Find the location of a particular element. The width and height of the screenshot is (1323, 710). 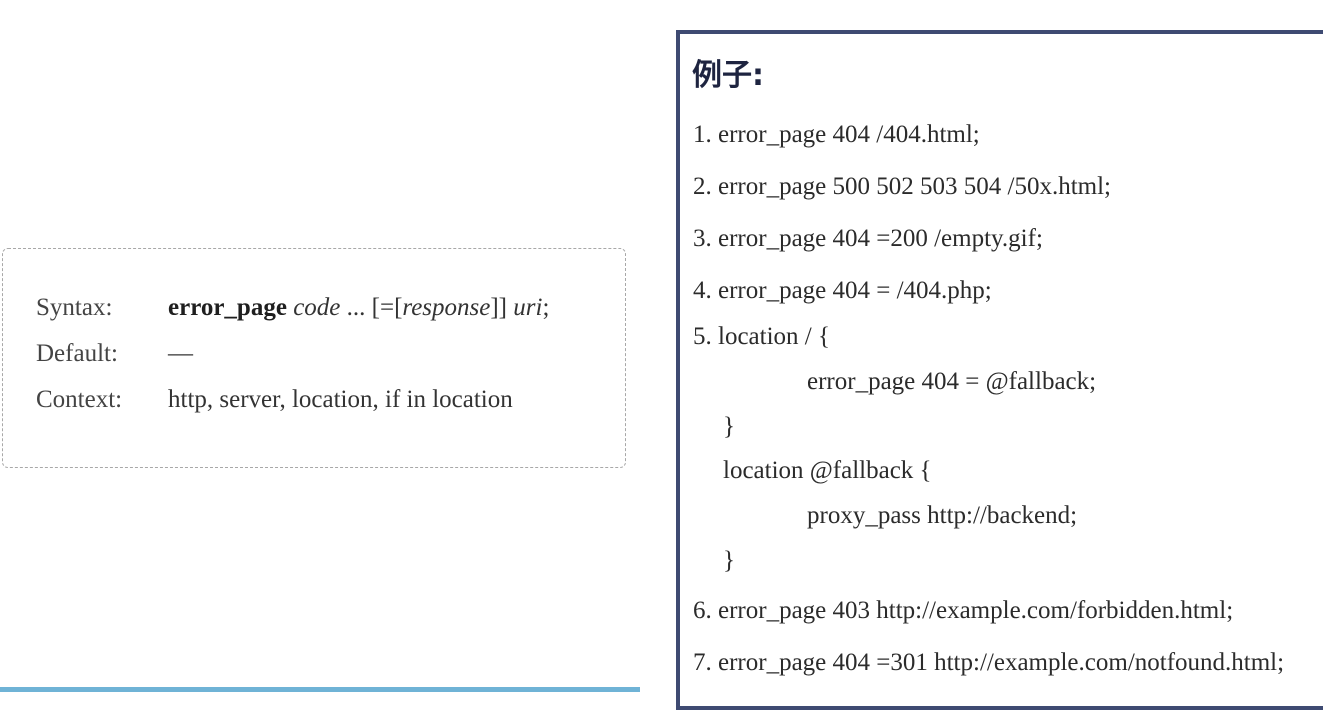

syntax-uri: uri is located at coordinates (528, 307).